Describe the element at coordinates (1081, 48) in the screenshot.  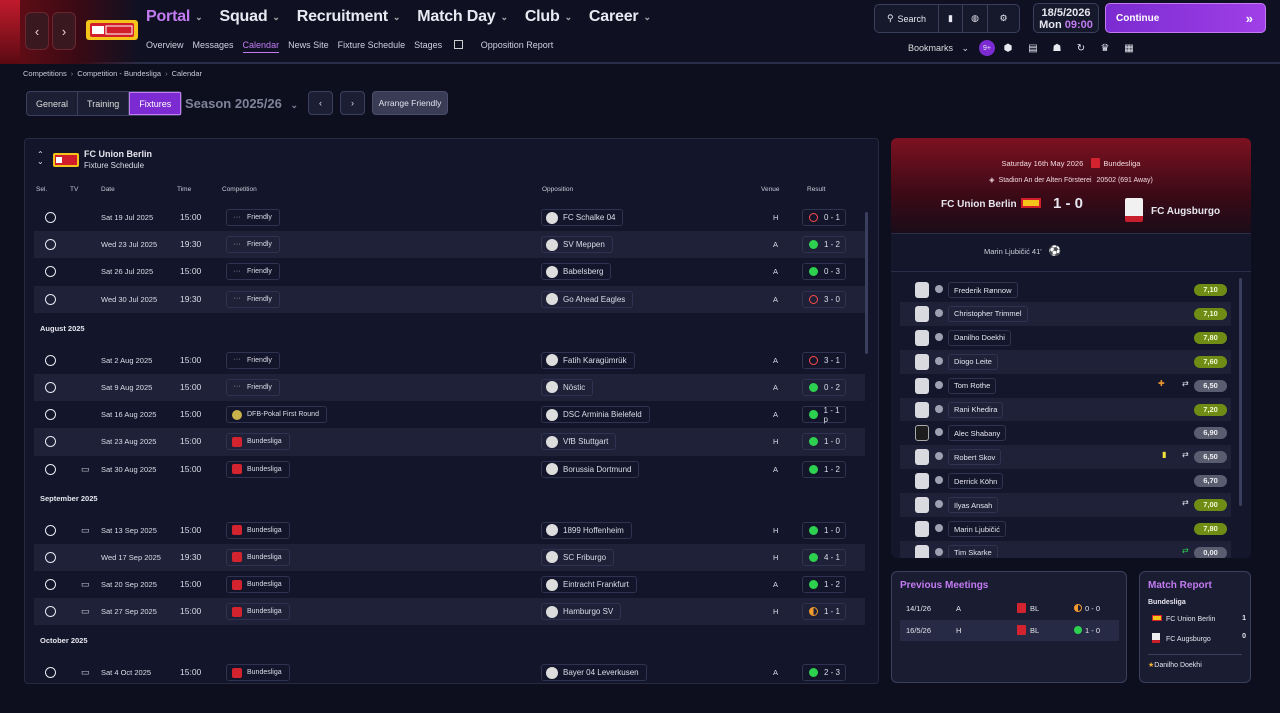
I see `refresh-icon: ↻` at that location.